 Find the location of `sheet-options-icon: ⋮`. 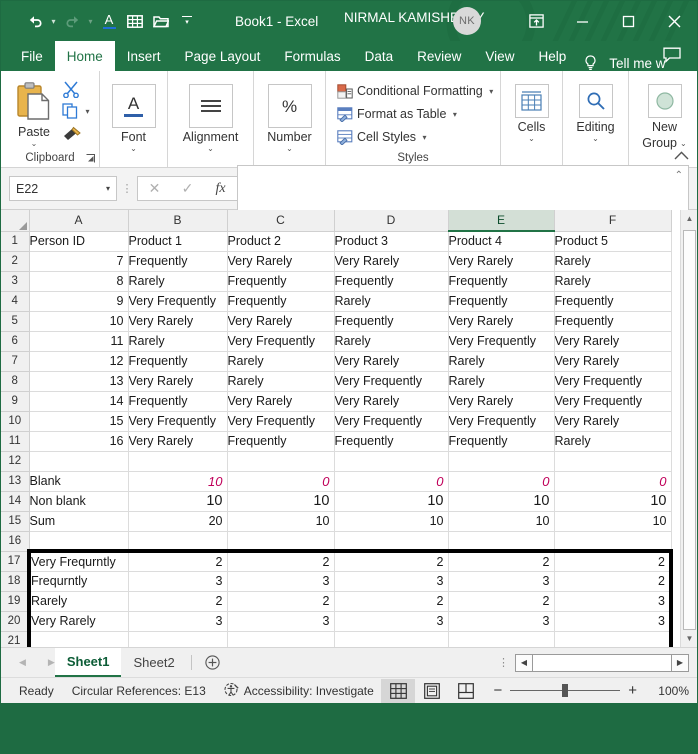

sheet-options-icon: ⋮ is located at coordinates (506, 662).